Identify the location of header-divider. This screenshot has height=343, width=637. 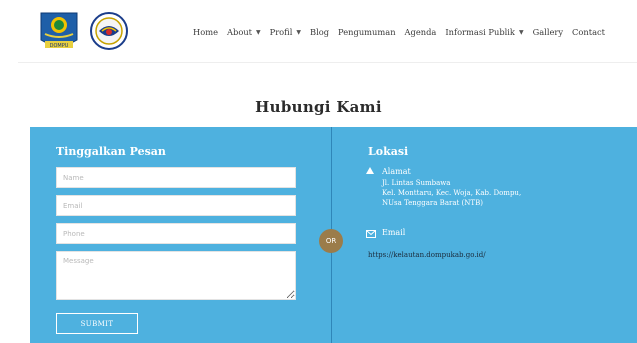
(327, 62).